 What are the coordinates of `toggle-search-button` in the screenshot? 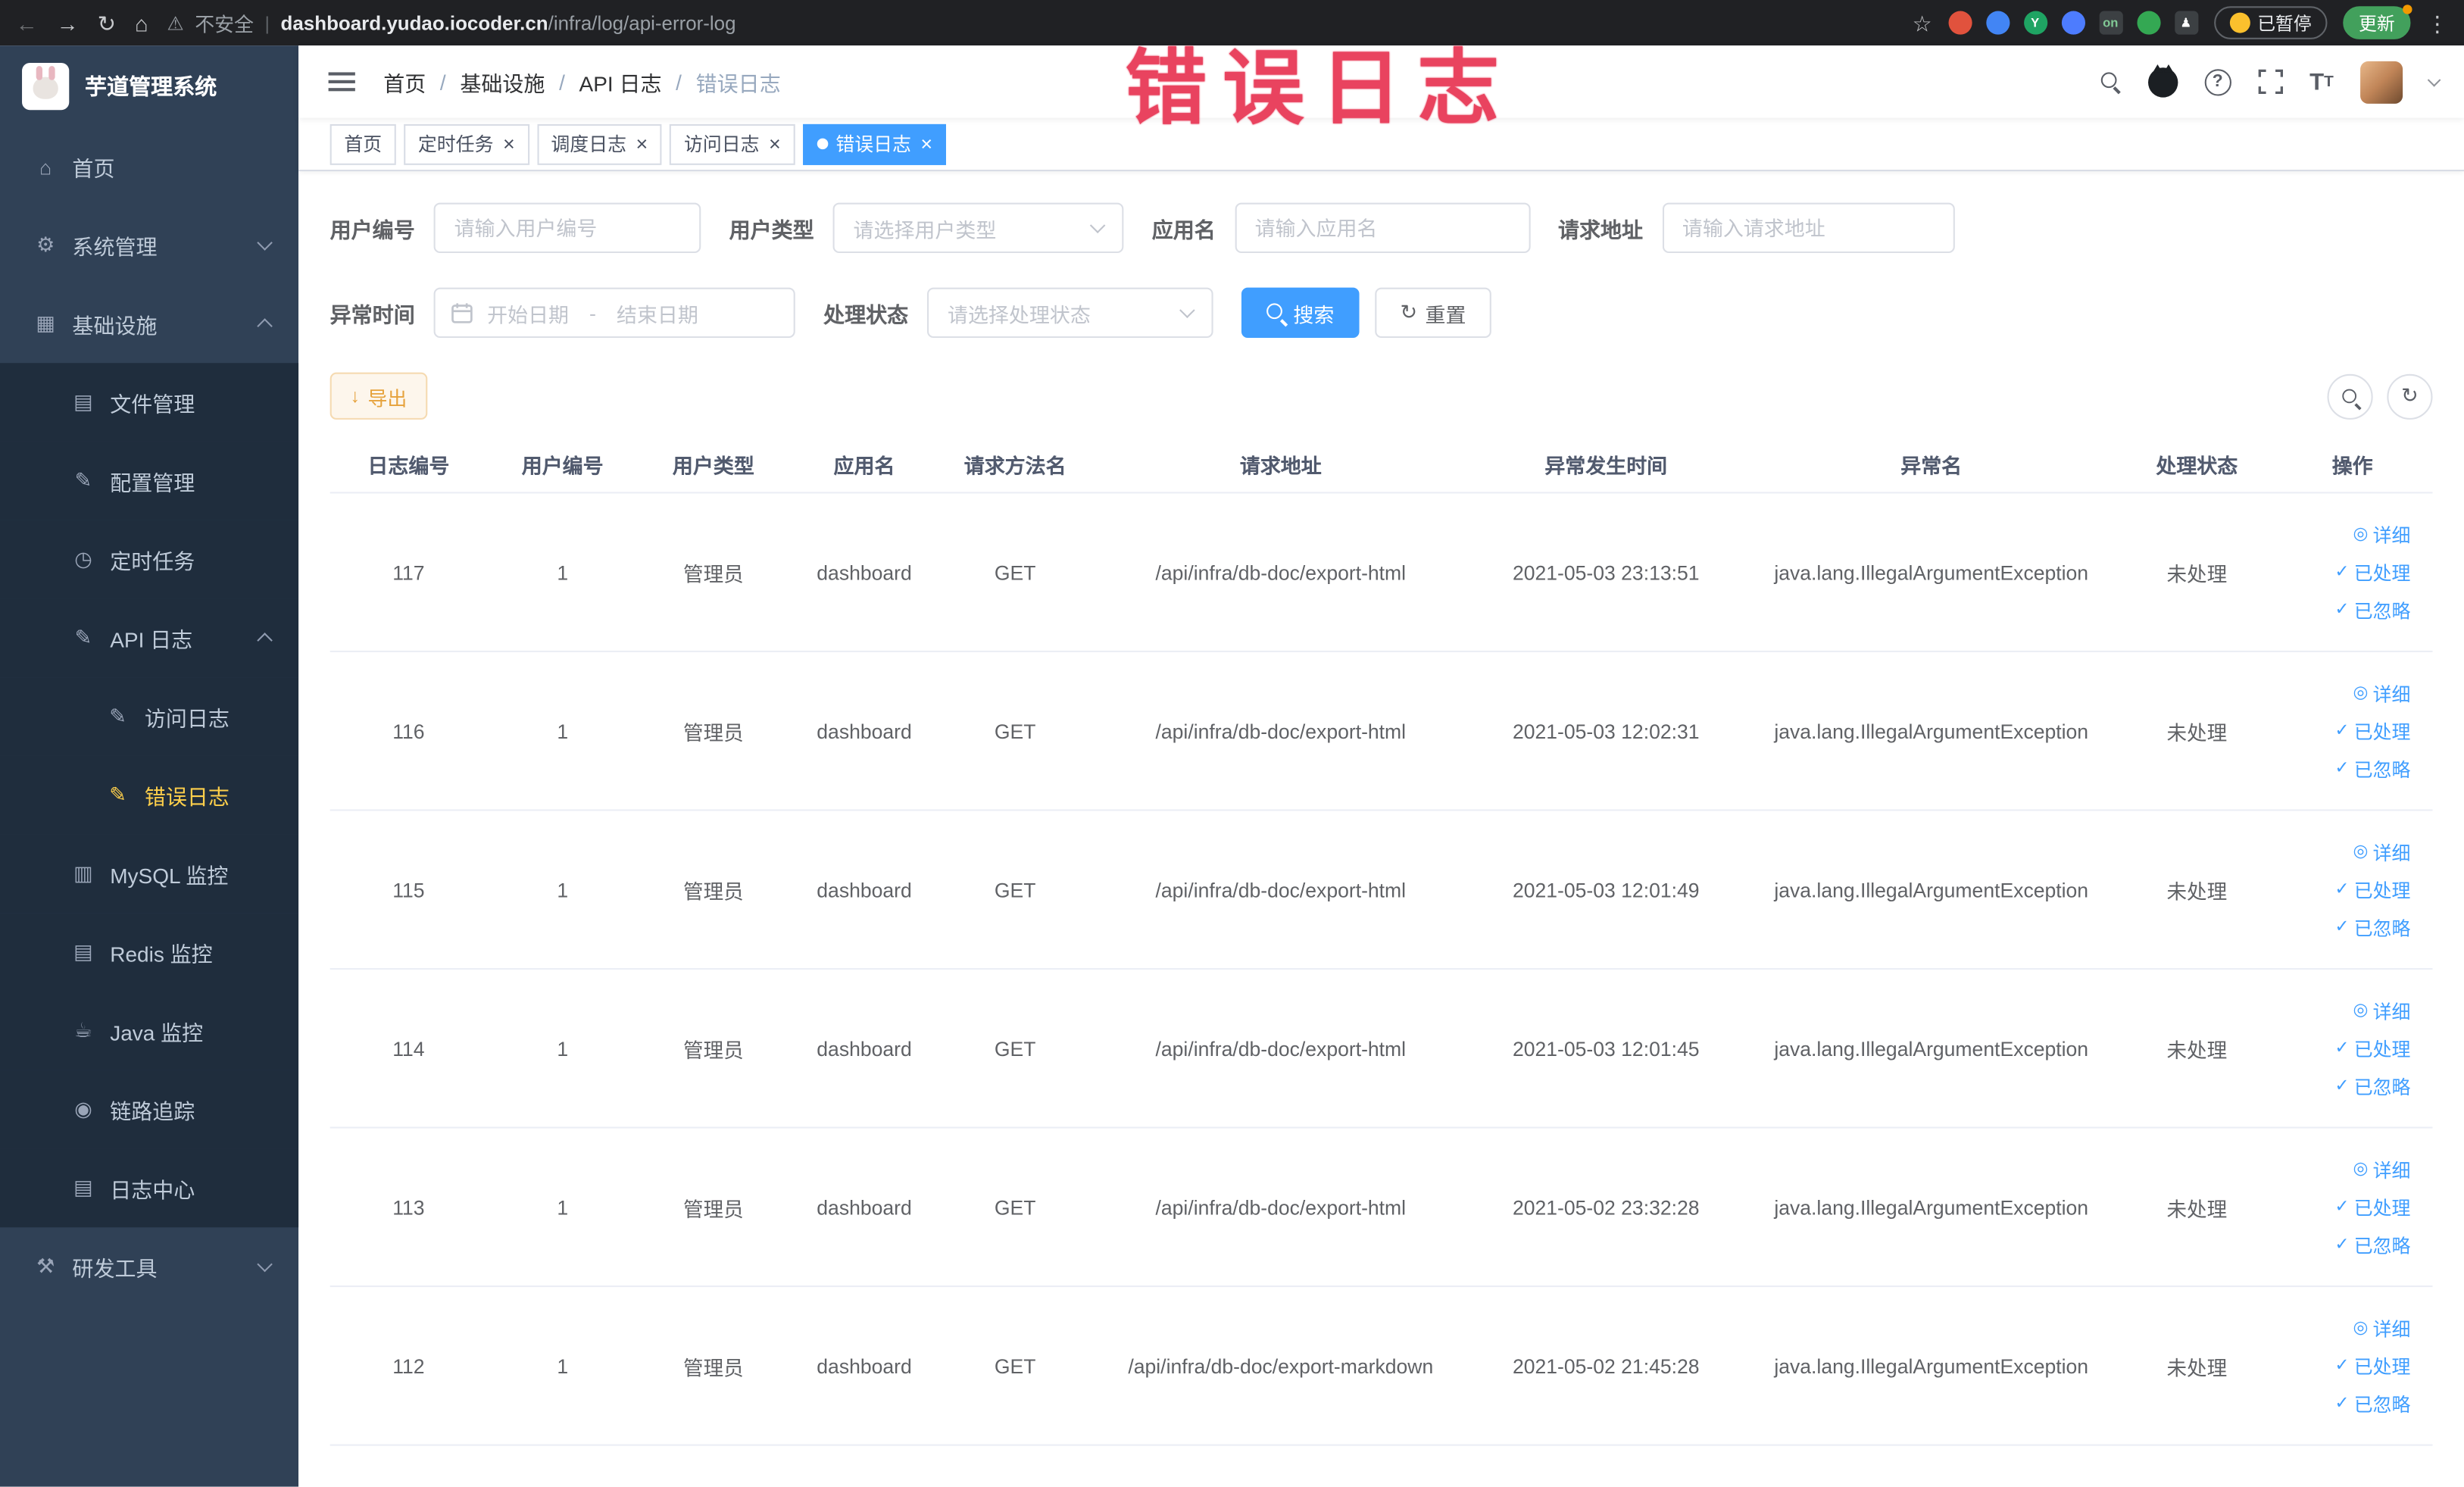 It's located at (2350, 396).